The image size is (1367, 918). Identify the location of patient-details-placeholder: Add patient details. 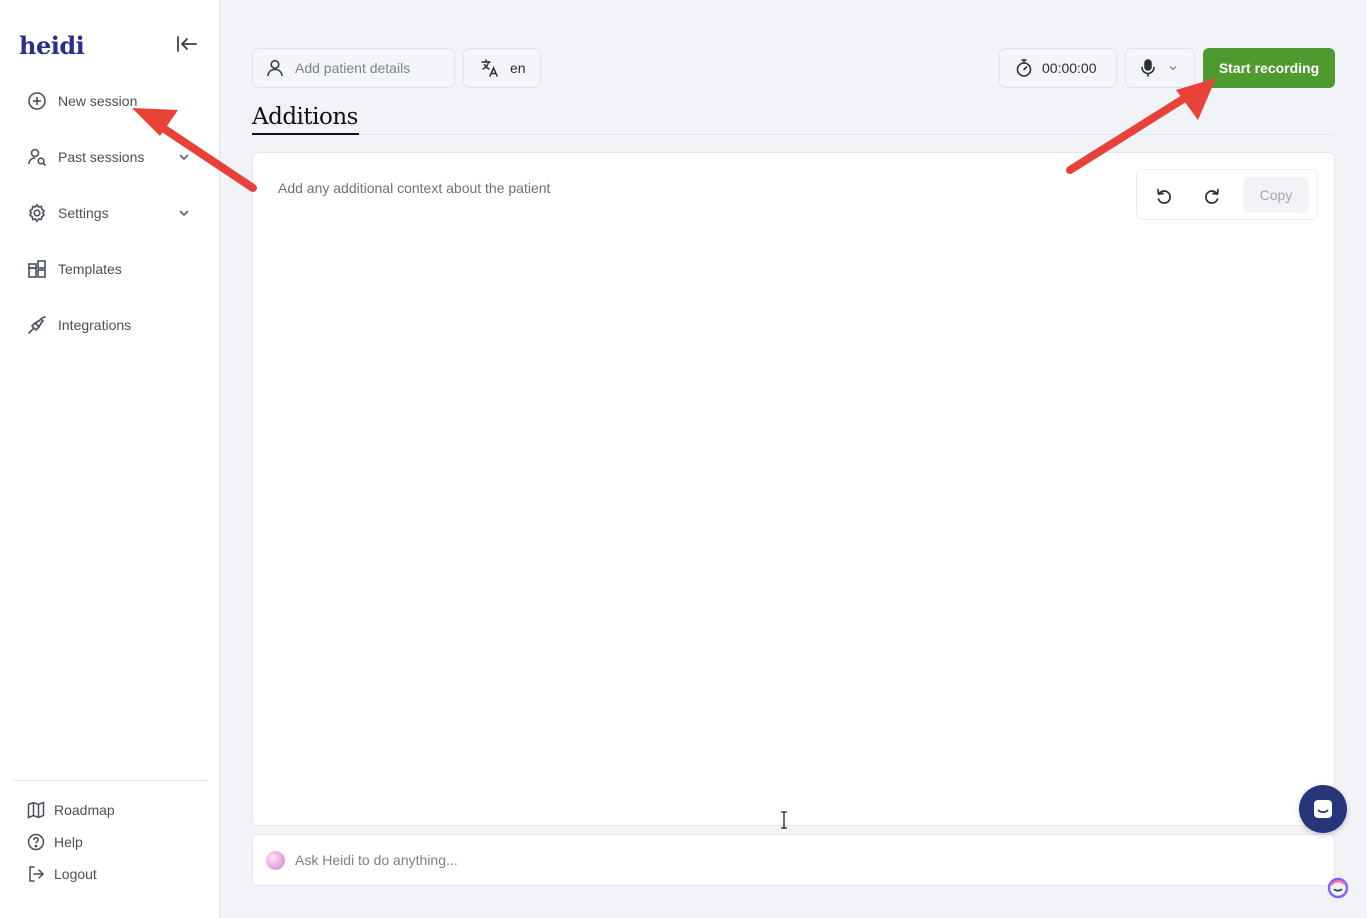
(353, 68).